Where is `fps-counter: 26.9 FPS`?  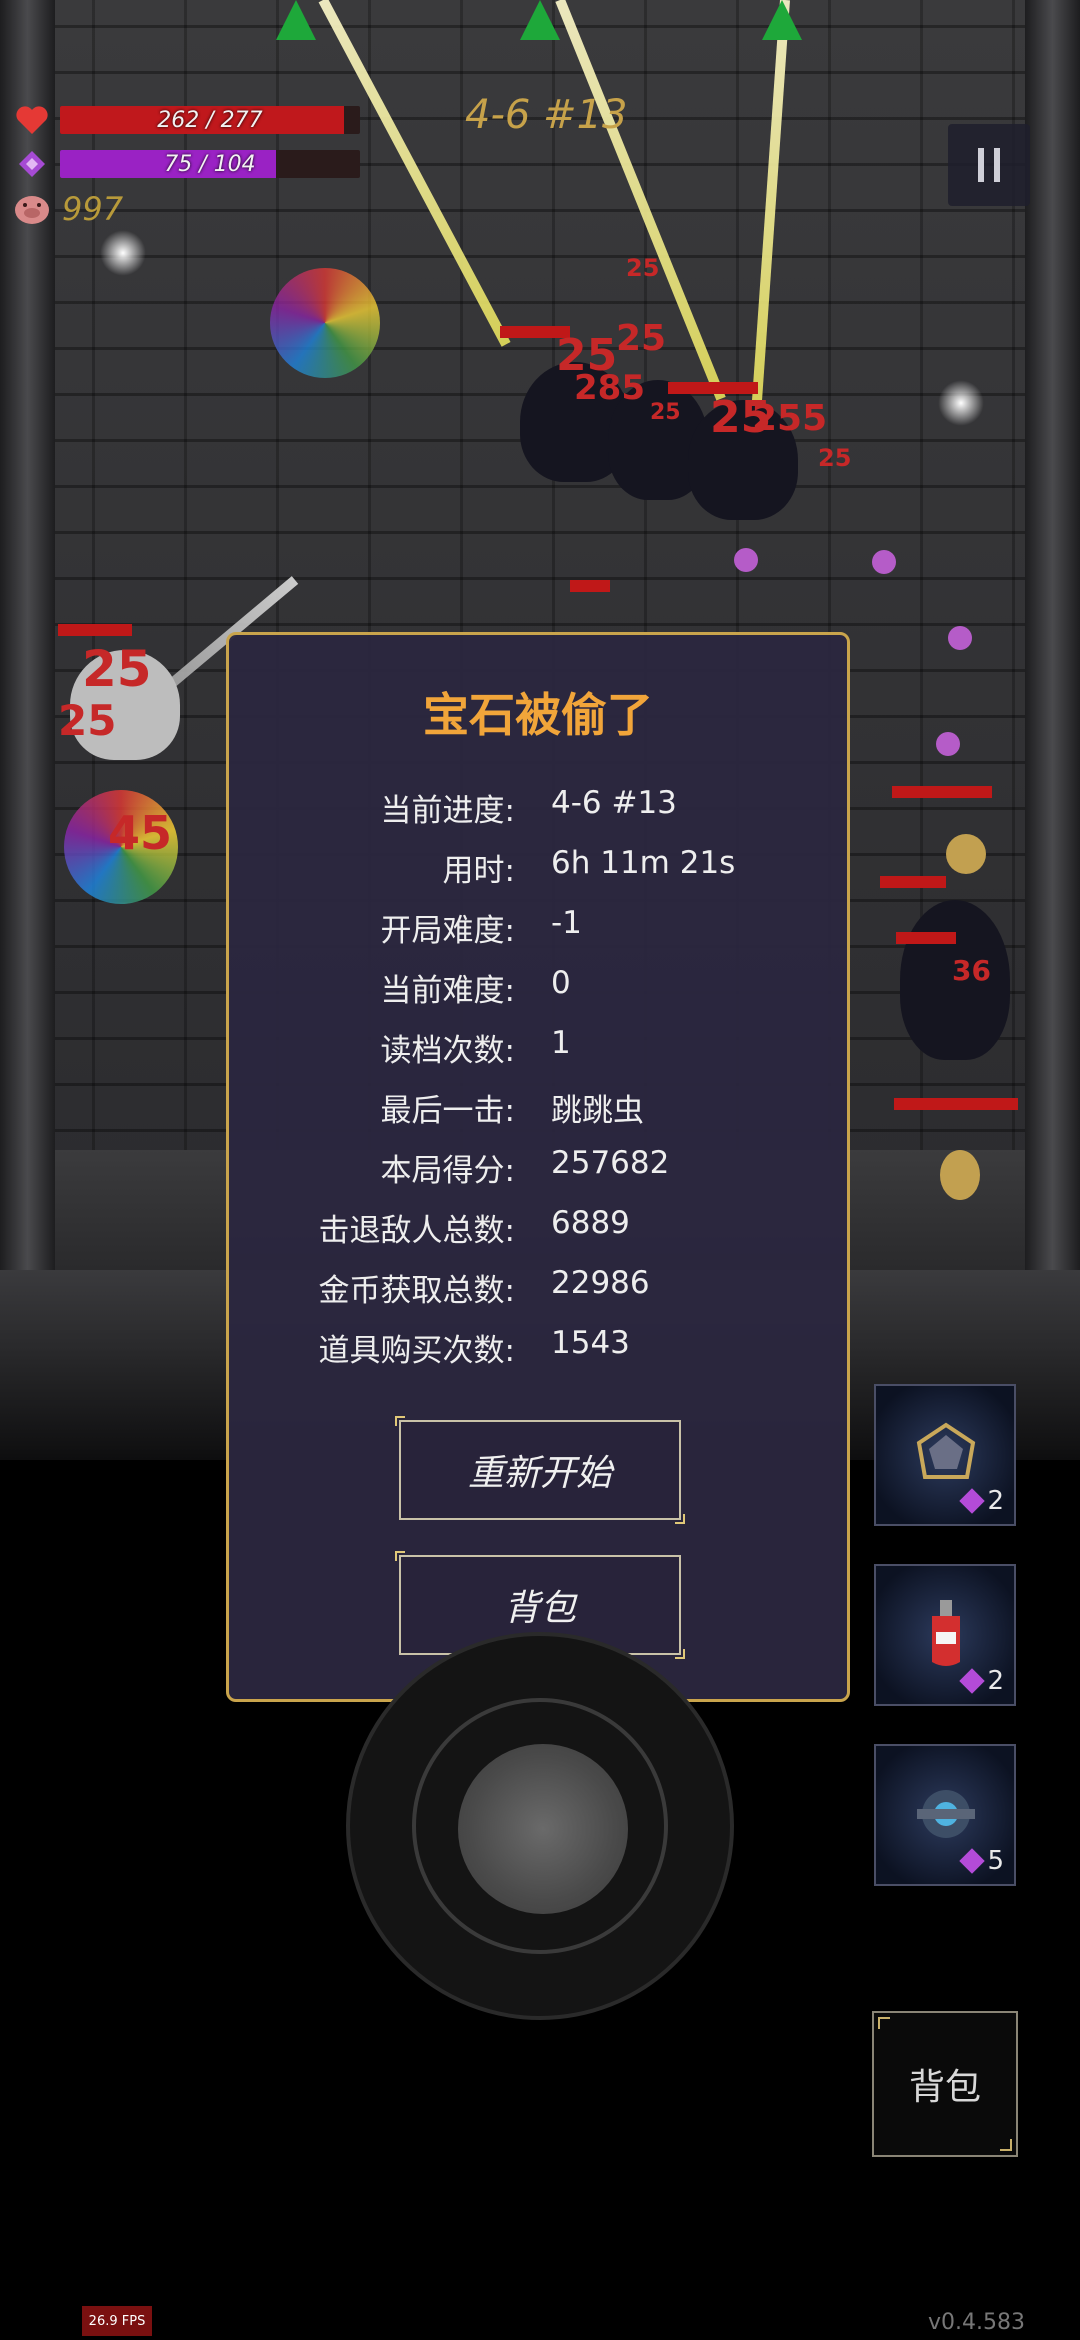
fps-counter: 26.9 FPS is located at coordinates (117, 2321).